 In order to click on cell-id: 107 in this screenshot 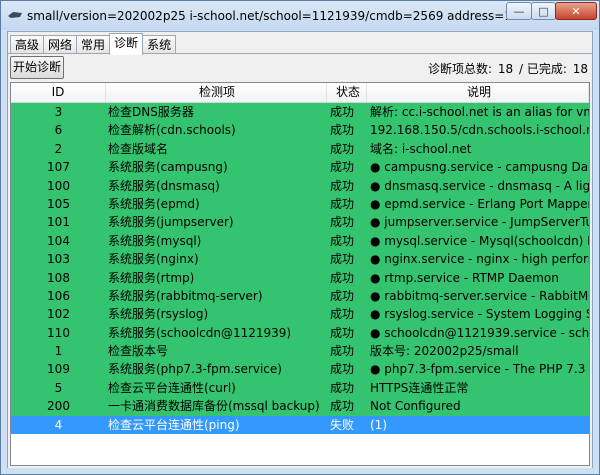, I will do `click(58, 167)`.